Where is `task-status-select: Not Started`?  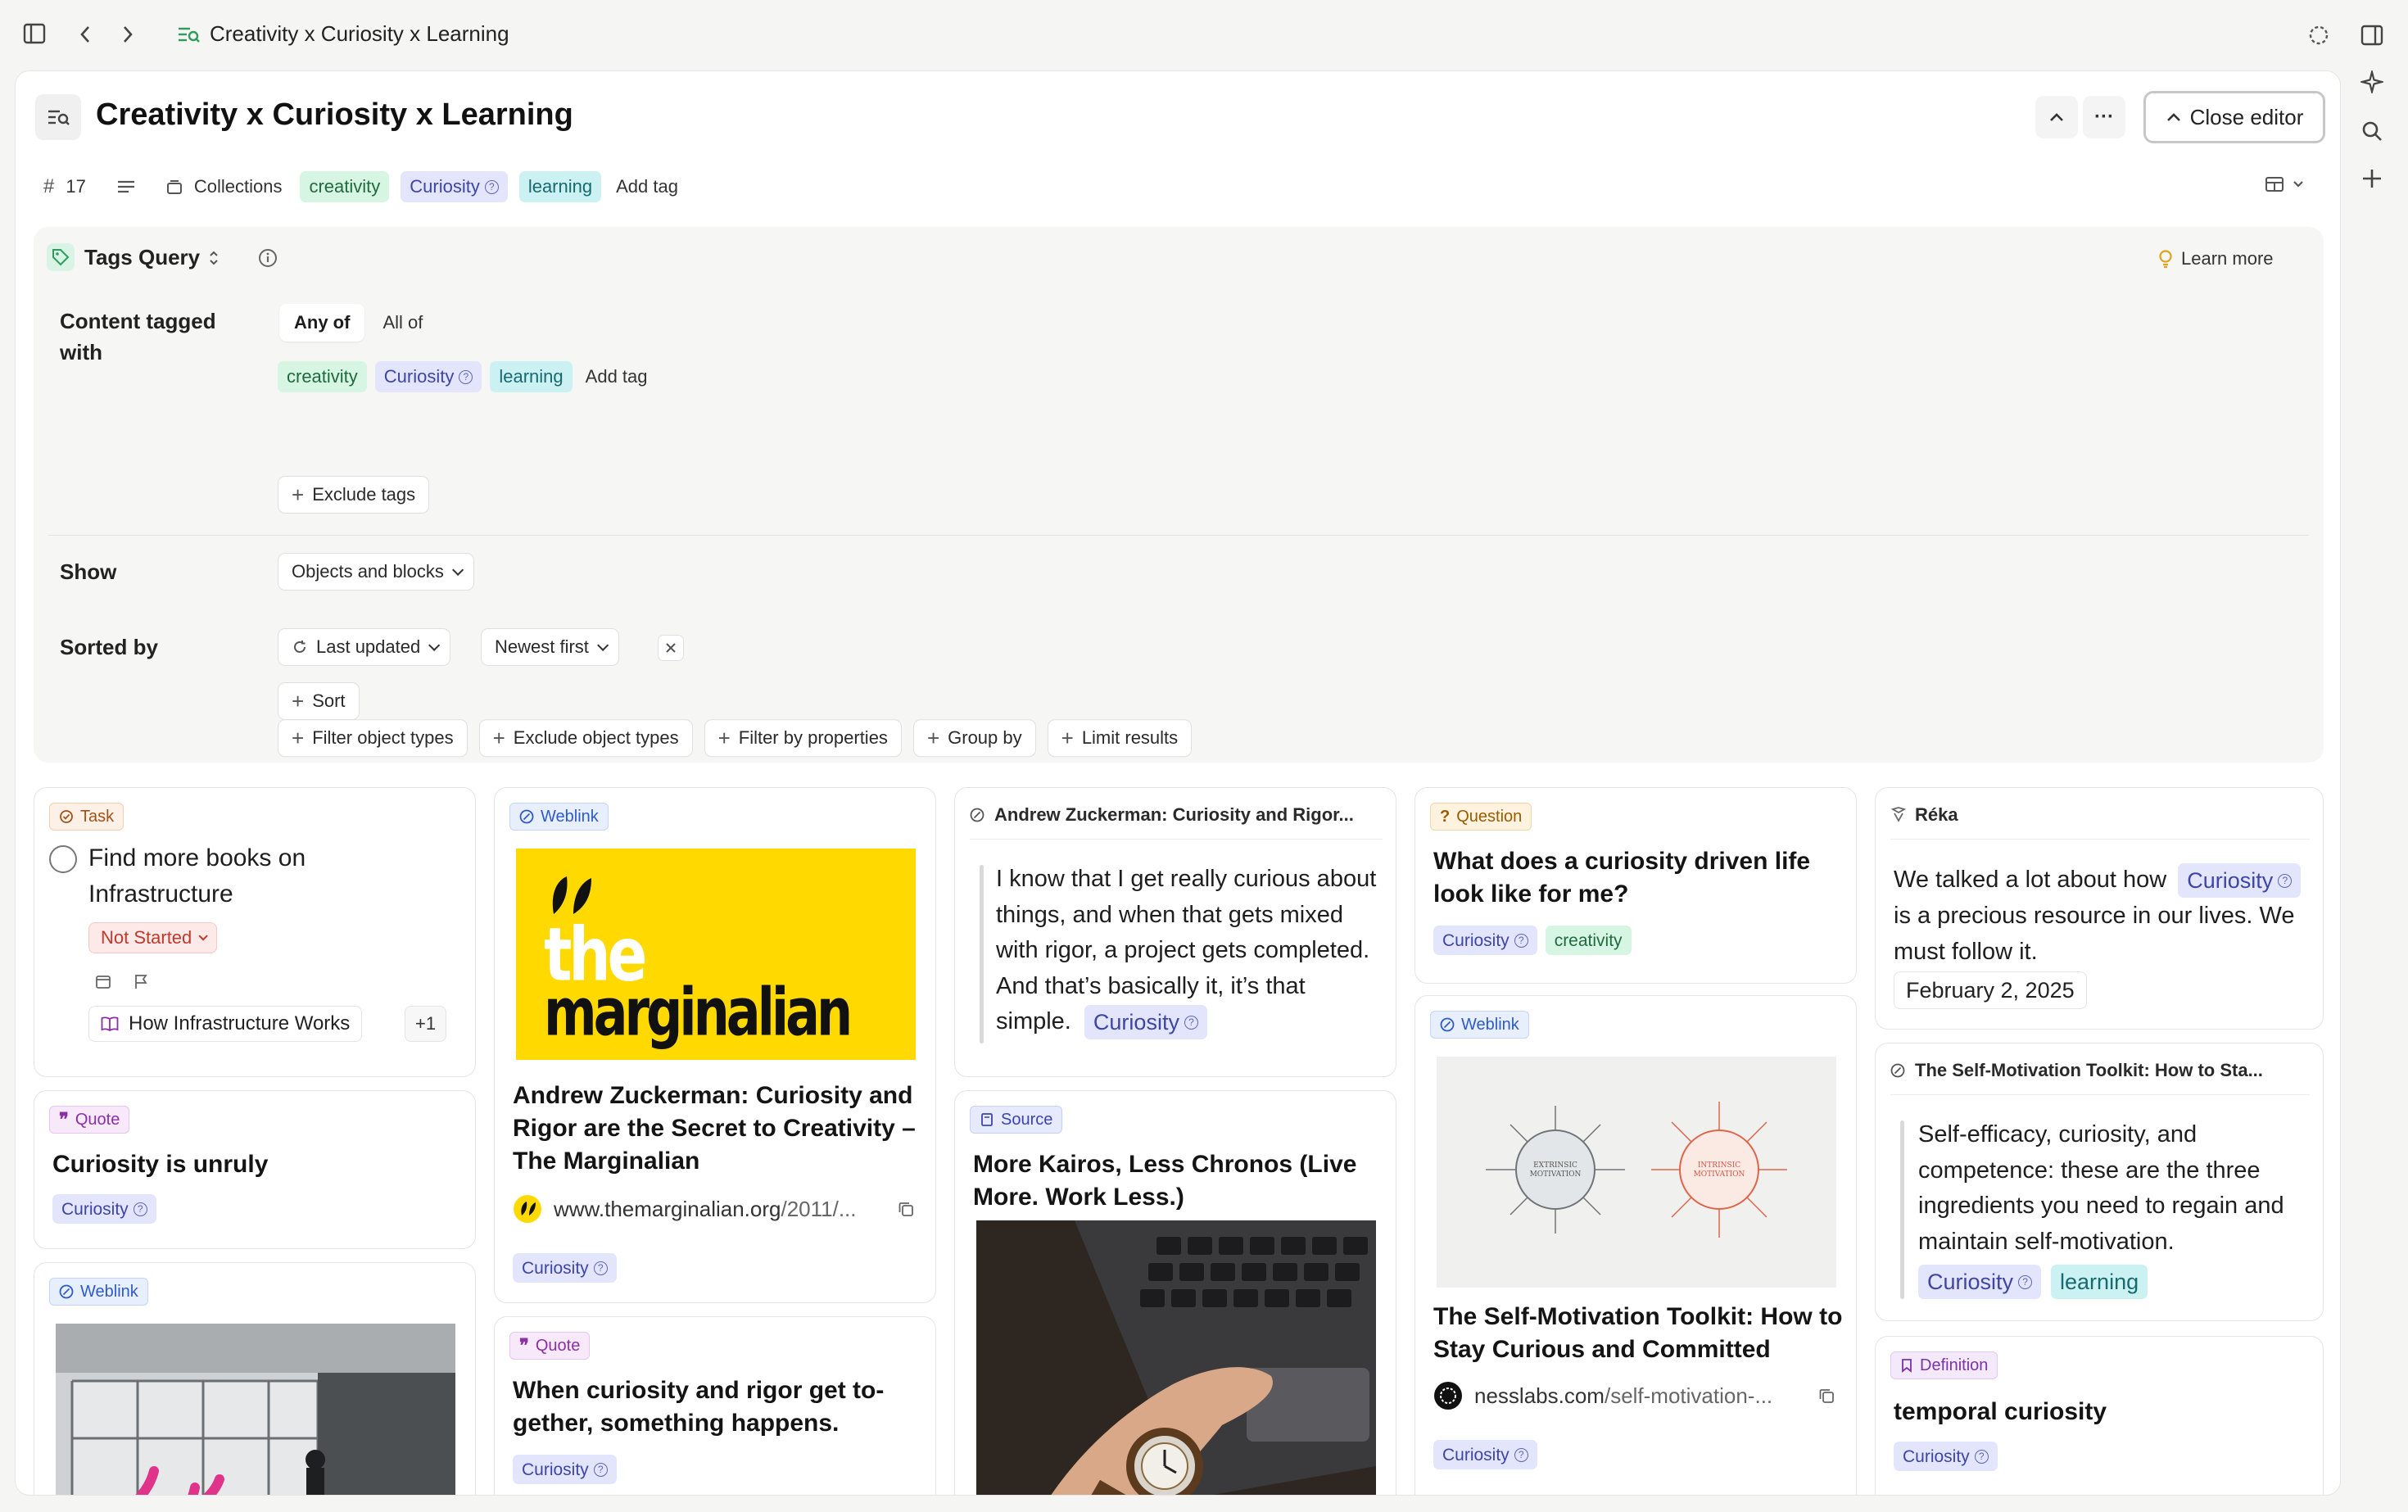 task-status-select: Not Started is located at coordinates (153, 937).